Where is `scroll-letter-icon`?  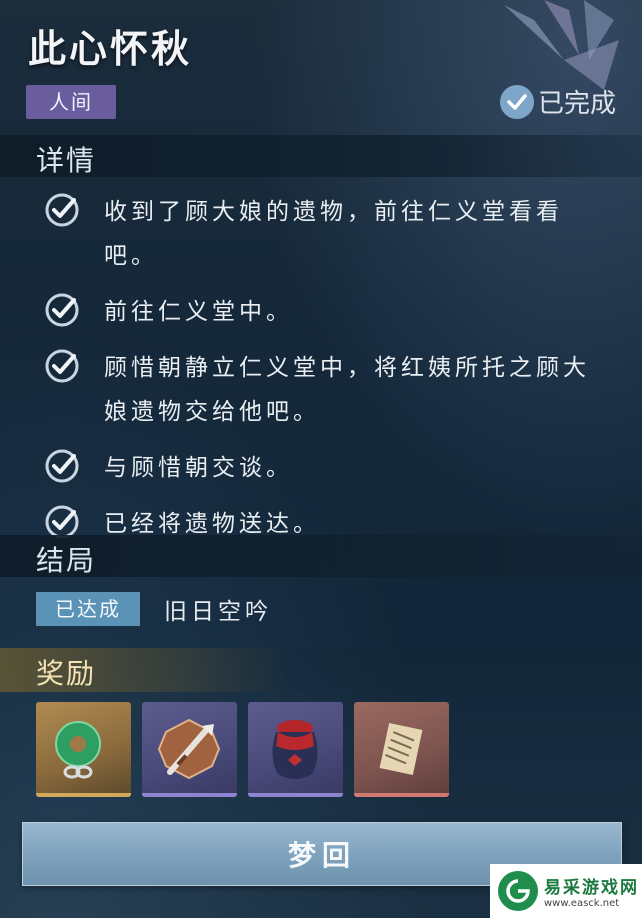 scroll-letter-icon is located at coordinates (401, 749).